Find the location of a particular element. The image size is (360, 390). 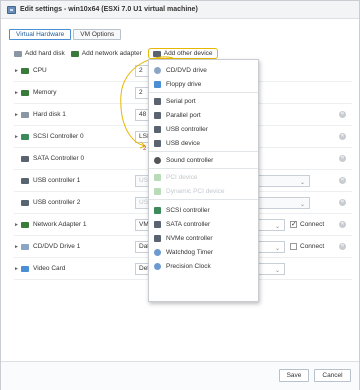

dialog-footer: Save Cancel is located at coordinates (180, 375).